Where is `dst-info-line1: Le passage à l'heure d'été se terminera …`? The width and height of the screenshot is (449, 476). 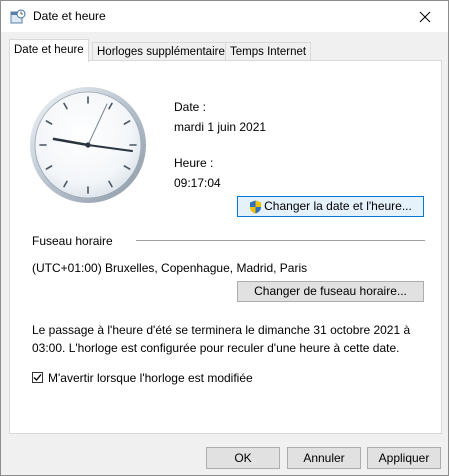 dst-info-line1: Le passage à l'heure d'été se terminera … is located at coordinates (221, 330).